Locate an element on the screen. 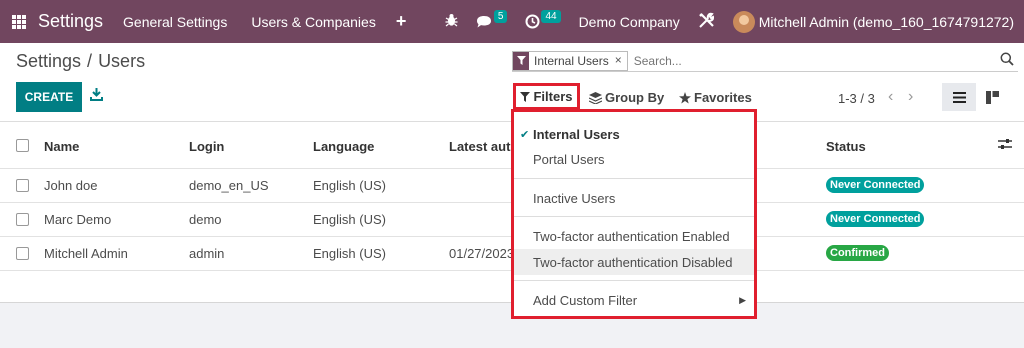 The image size is (1024, 348). filters-label: Filters is located at coordinates (553, 96).